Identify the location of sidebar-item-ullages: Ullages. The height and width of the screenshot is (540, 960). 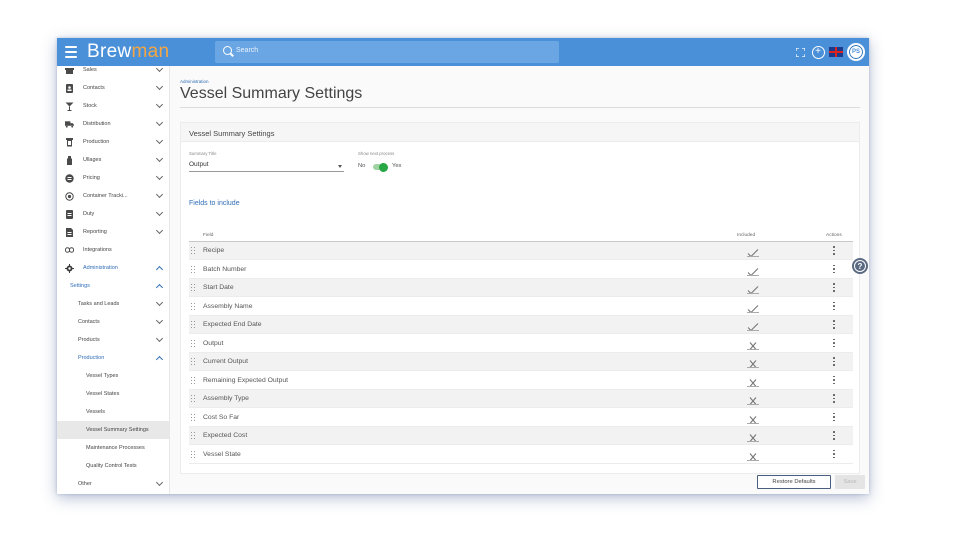
(113, 160).